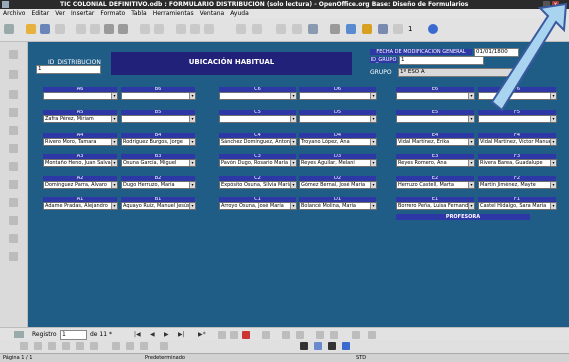 The width and height of the screenshot is (569, 362). What do you see at coordinates (212, 14) in the screenshot?
I see `menu-ventana: Ventana` at bounding box center [212, 14].